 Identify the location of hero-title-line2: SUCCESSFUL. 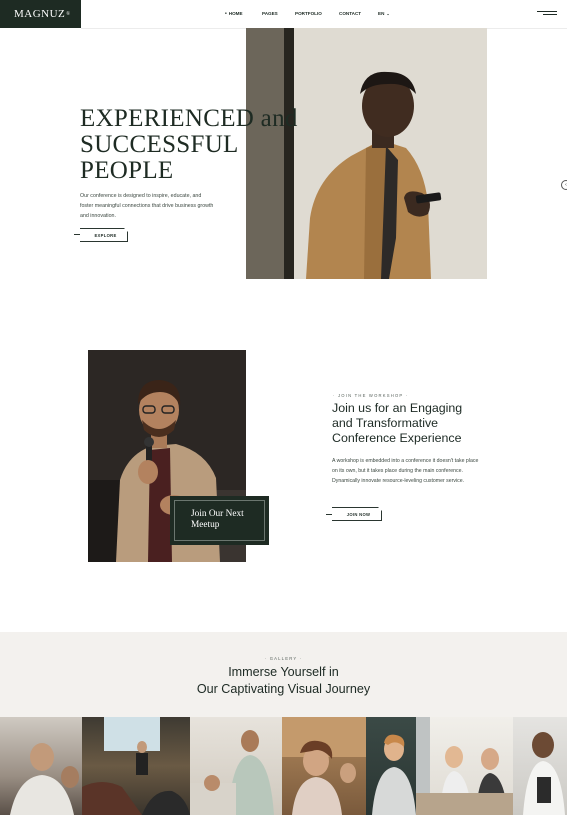
(159, 144).